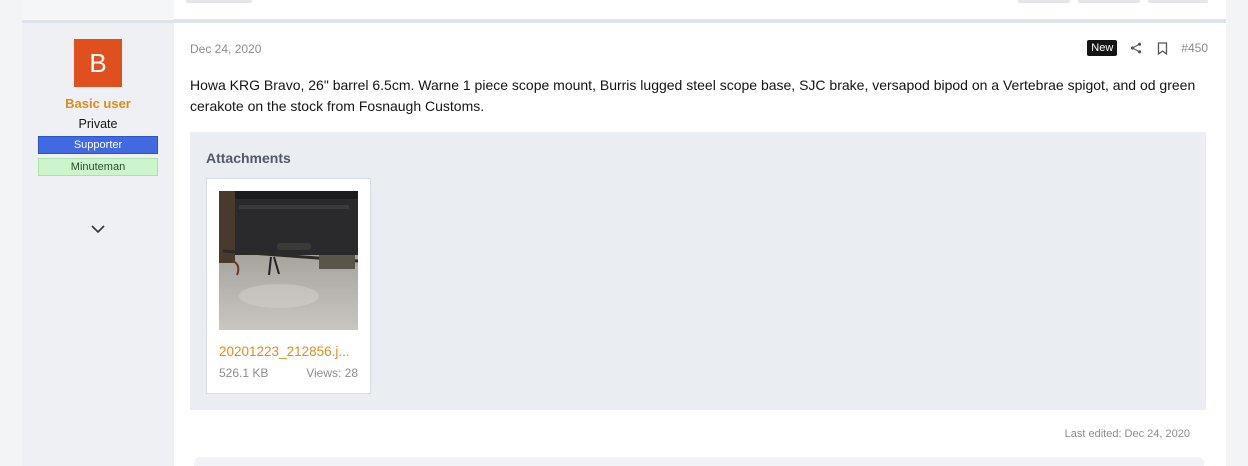 The image size is (1248, 466). Describe the element at coordinates (98, 167) in the screenshot. I see `user-banner-minuteman: Minuteman` at that location.